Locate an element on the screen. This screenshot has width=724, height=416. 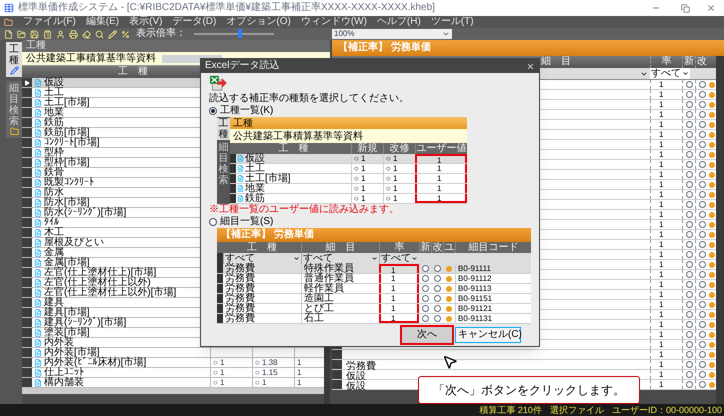
detail-name: 特殊作業員 is located at coordinates (340, 268).